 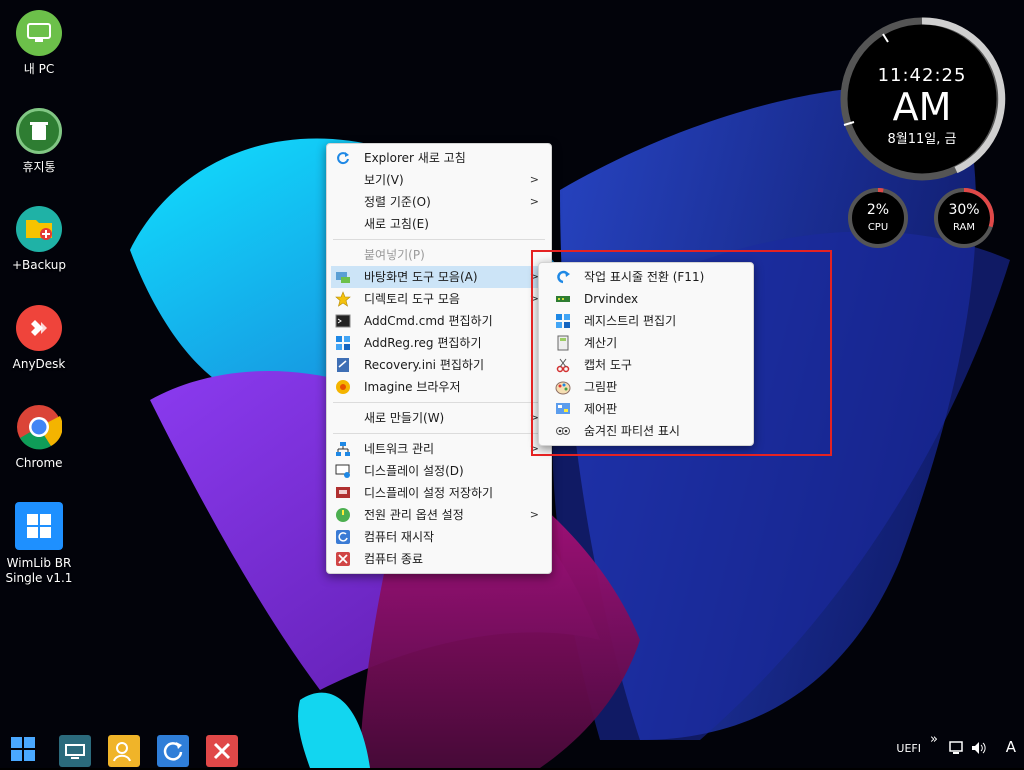 I want to click on menu-item-sort-by: 정렬 기준(O) >, so click(x=439, y=202).